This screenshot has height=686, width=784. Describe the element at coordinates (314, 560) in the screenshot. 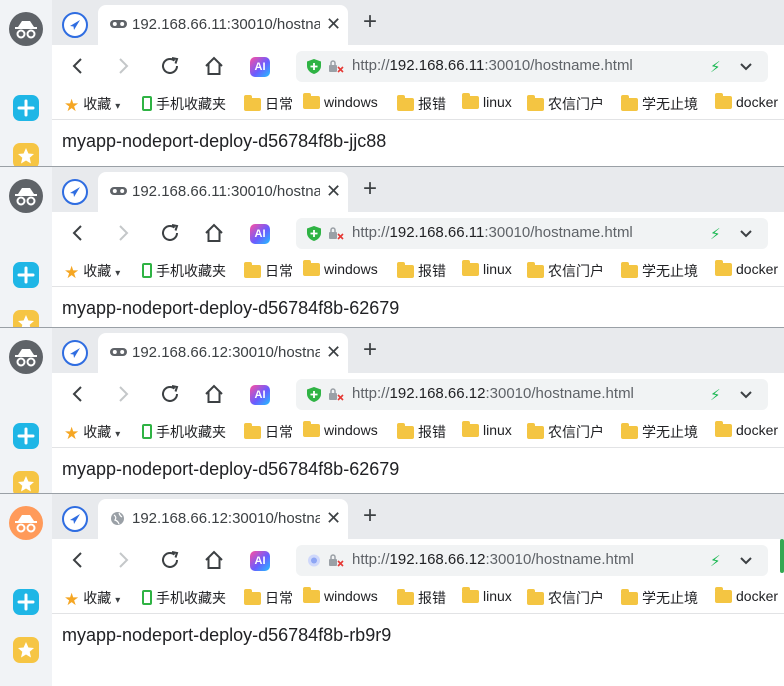

I see `site-info-icon` at that location.